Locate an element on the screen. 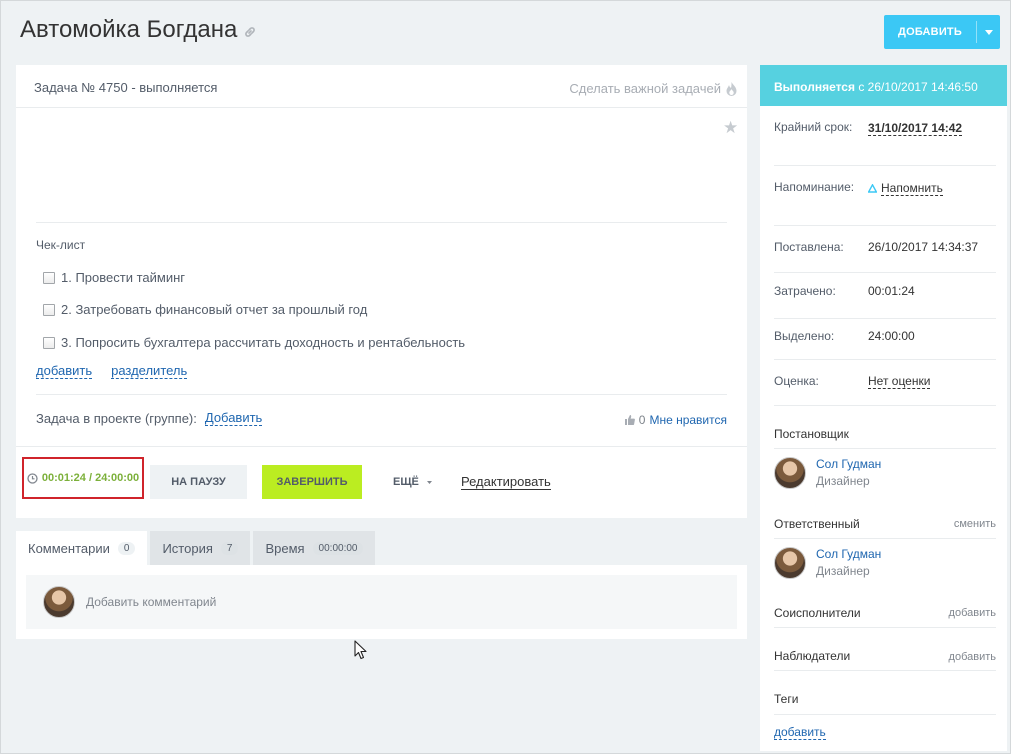 Image resolution: width=1011 pixels, height=754 pixels. tabs: Комментарии 0 История 7 Время 00:00:00 is located at coordinates (196, 548).